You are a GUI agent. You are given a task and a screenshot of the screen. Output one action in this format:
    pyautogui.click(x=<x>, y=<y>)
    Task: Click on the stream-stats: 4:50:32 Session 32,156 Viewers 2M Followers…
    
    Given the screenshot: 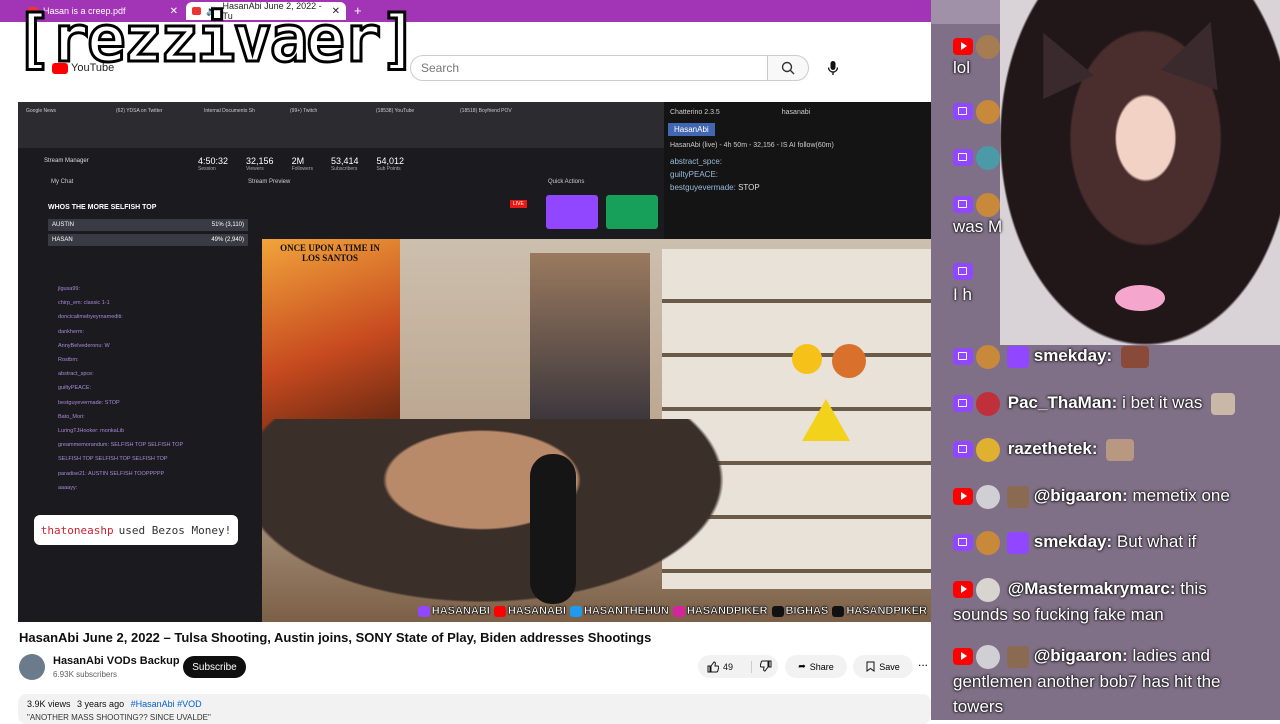 What is the action you would take?
    pyautogui.click(x=301, y=164)
    